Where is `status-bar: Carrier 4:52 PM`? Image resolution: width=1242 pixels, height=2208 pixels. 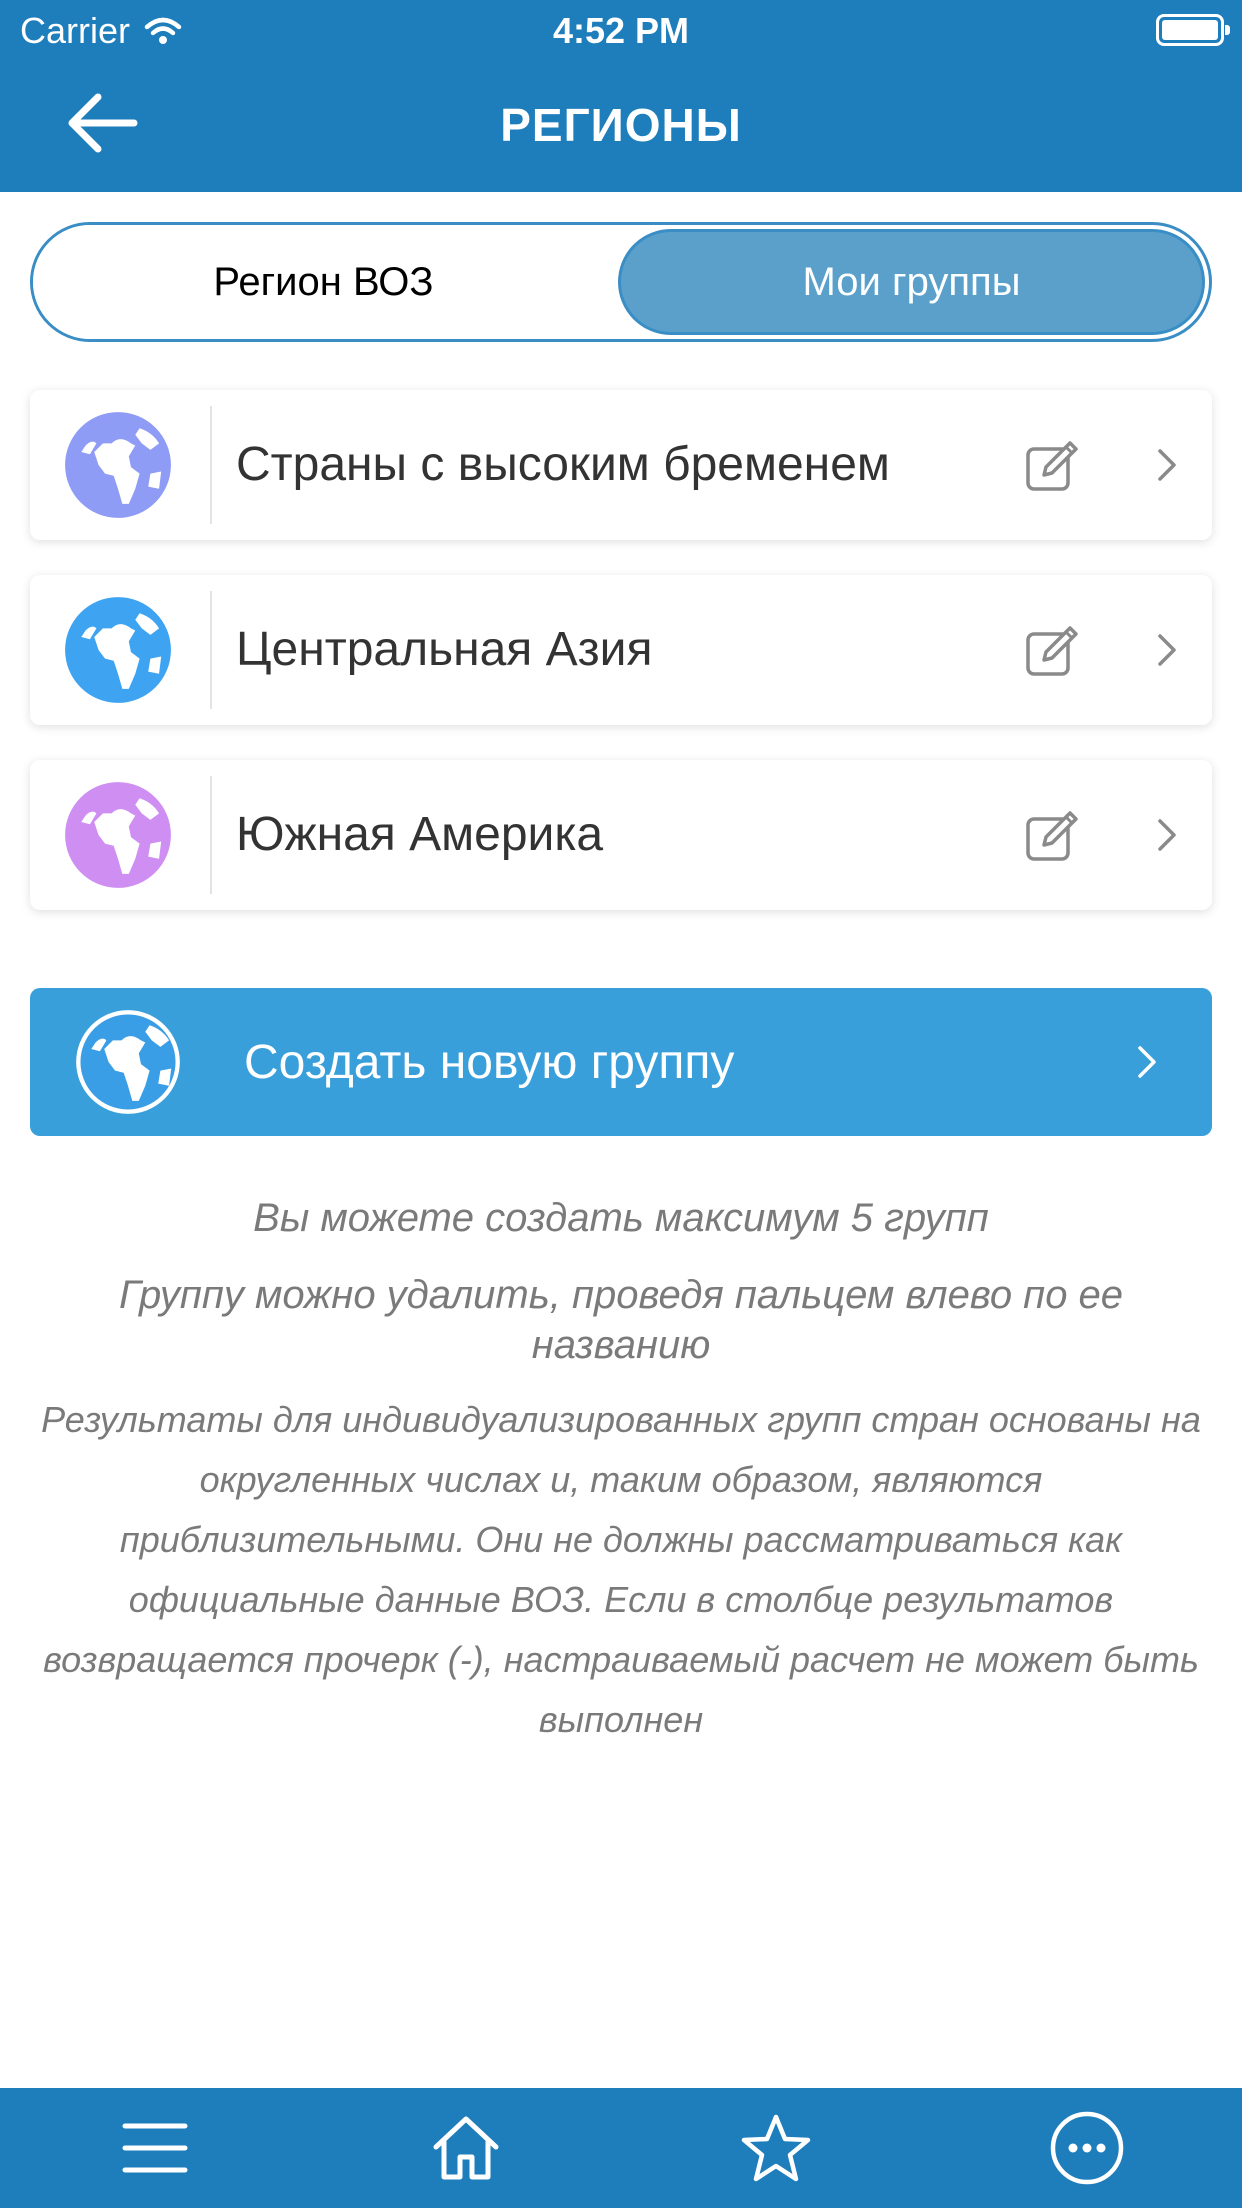
status-bar: Carrier 4:52 PM is located at coordinates (621, 31).